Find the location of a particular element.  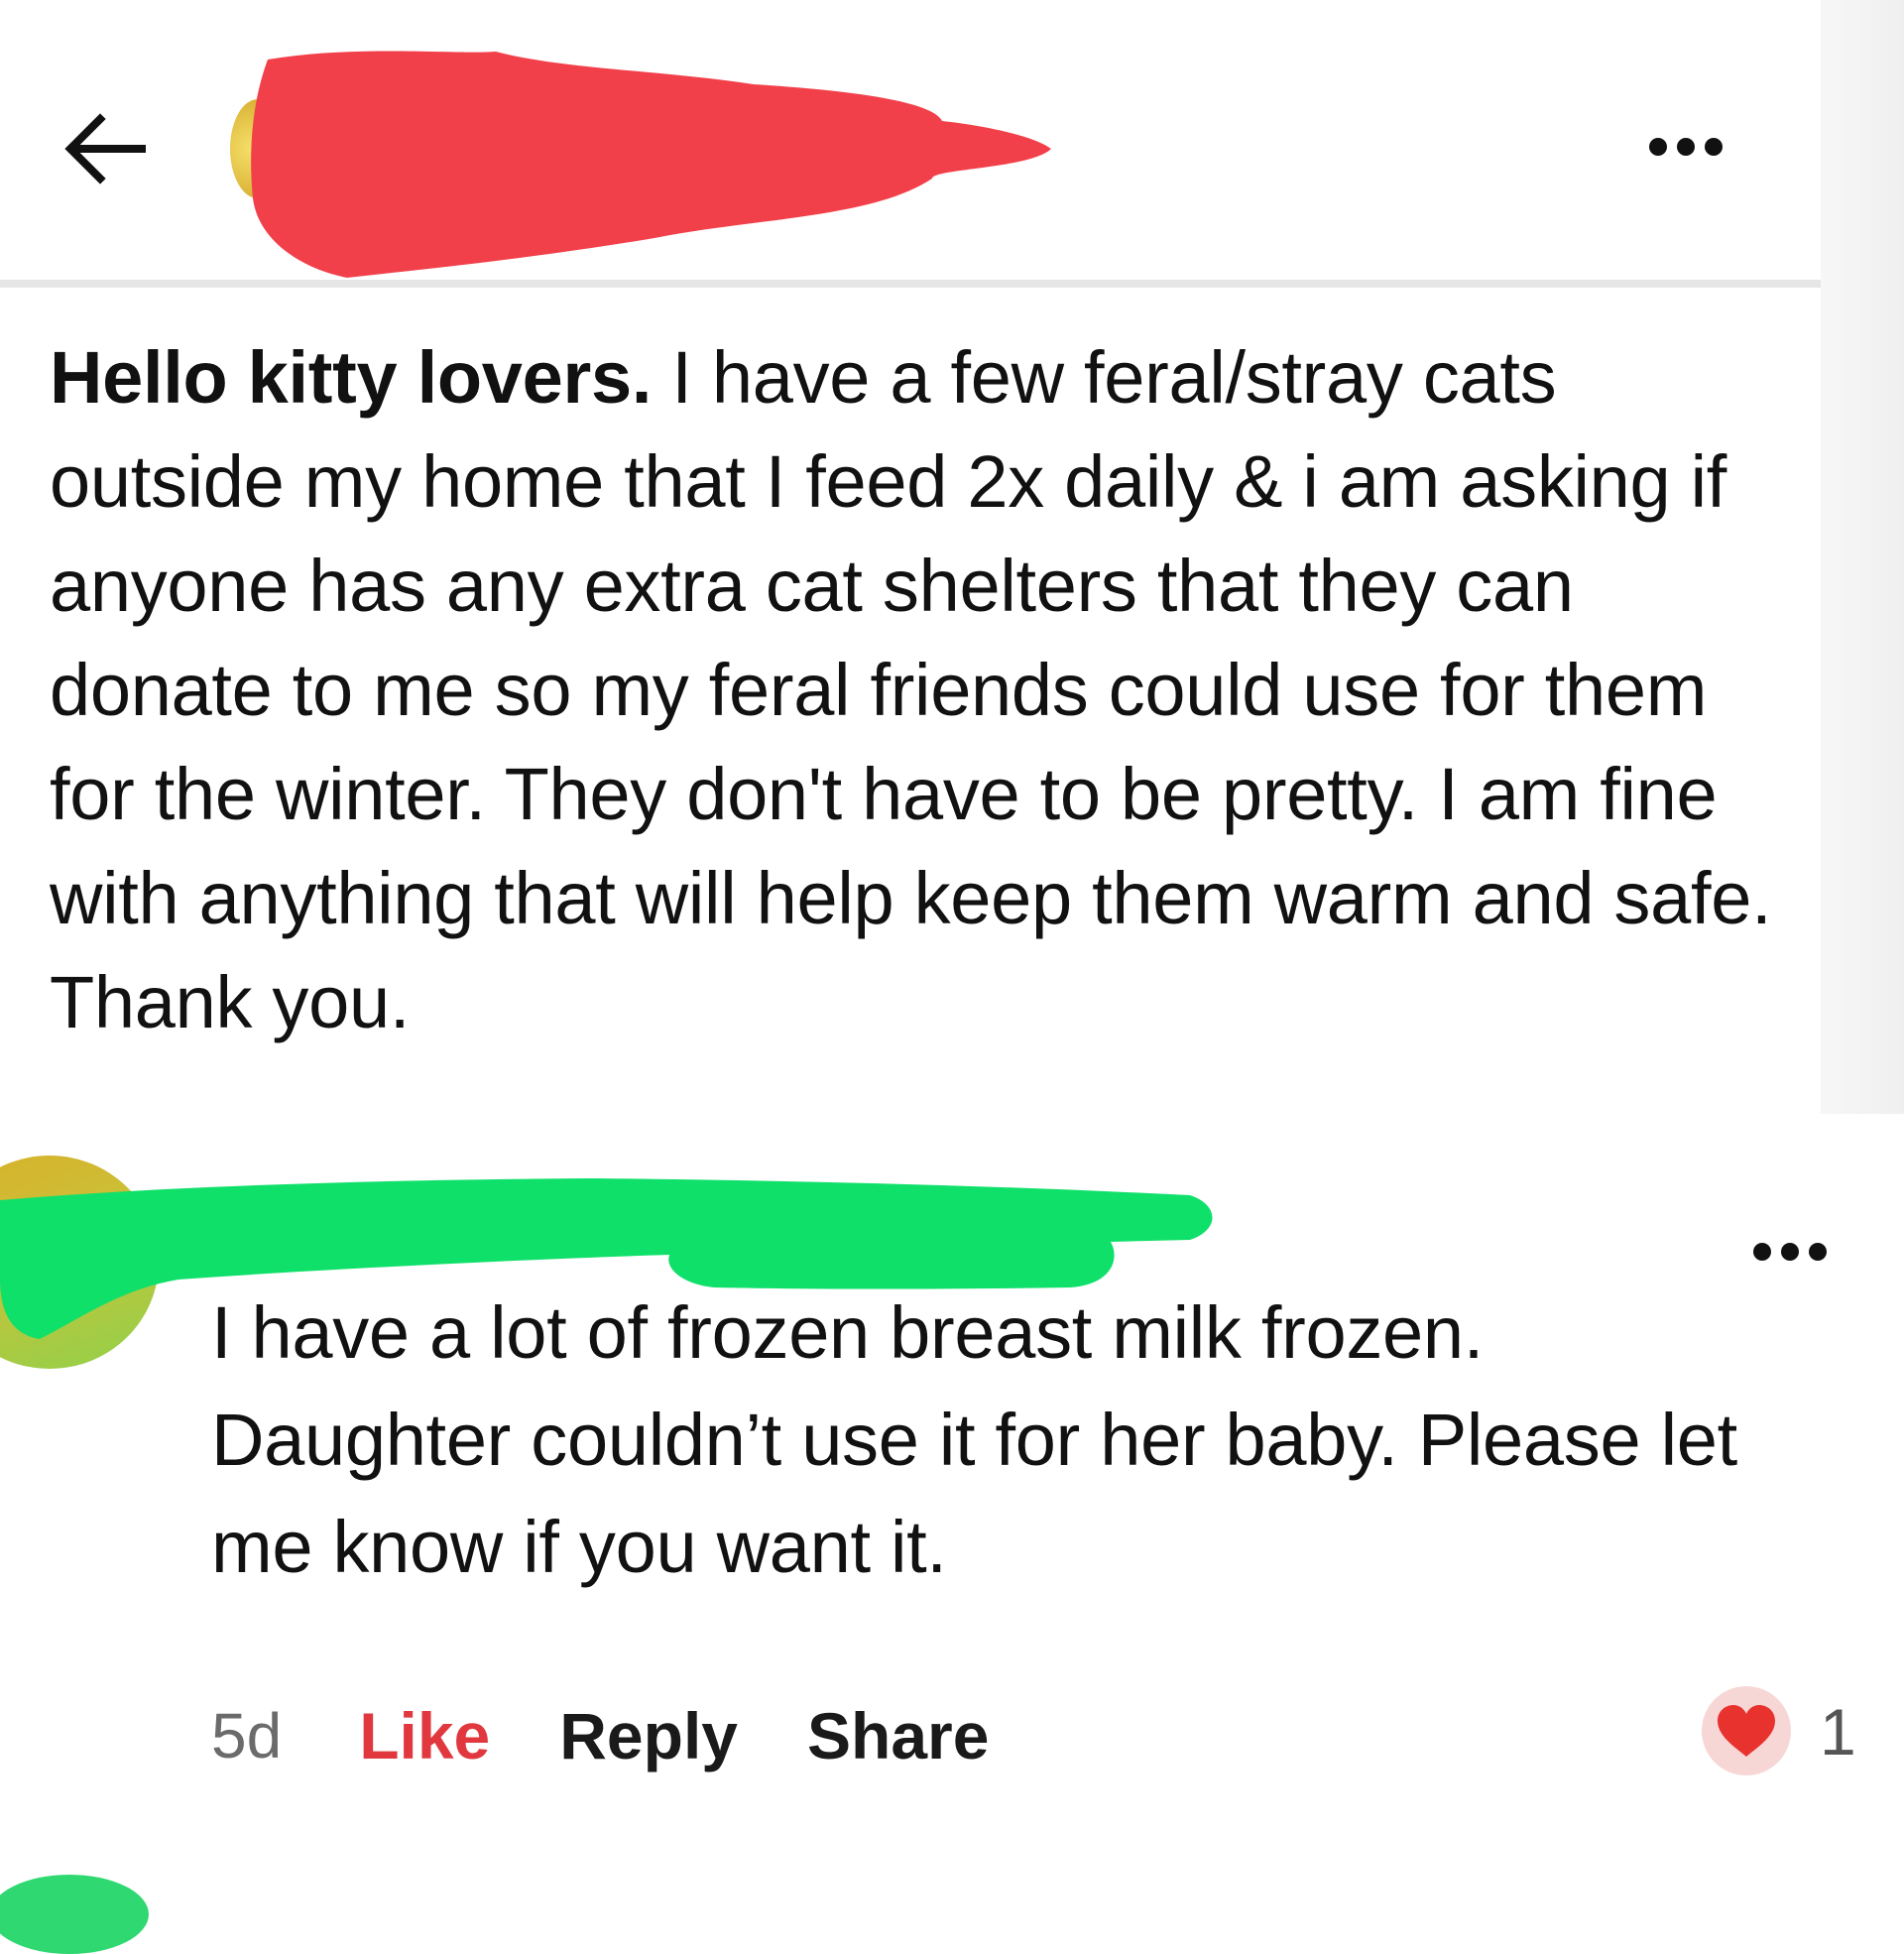

next-commenter-avatar is located at coordinates (74, 1914).